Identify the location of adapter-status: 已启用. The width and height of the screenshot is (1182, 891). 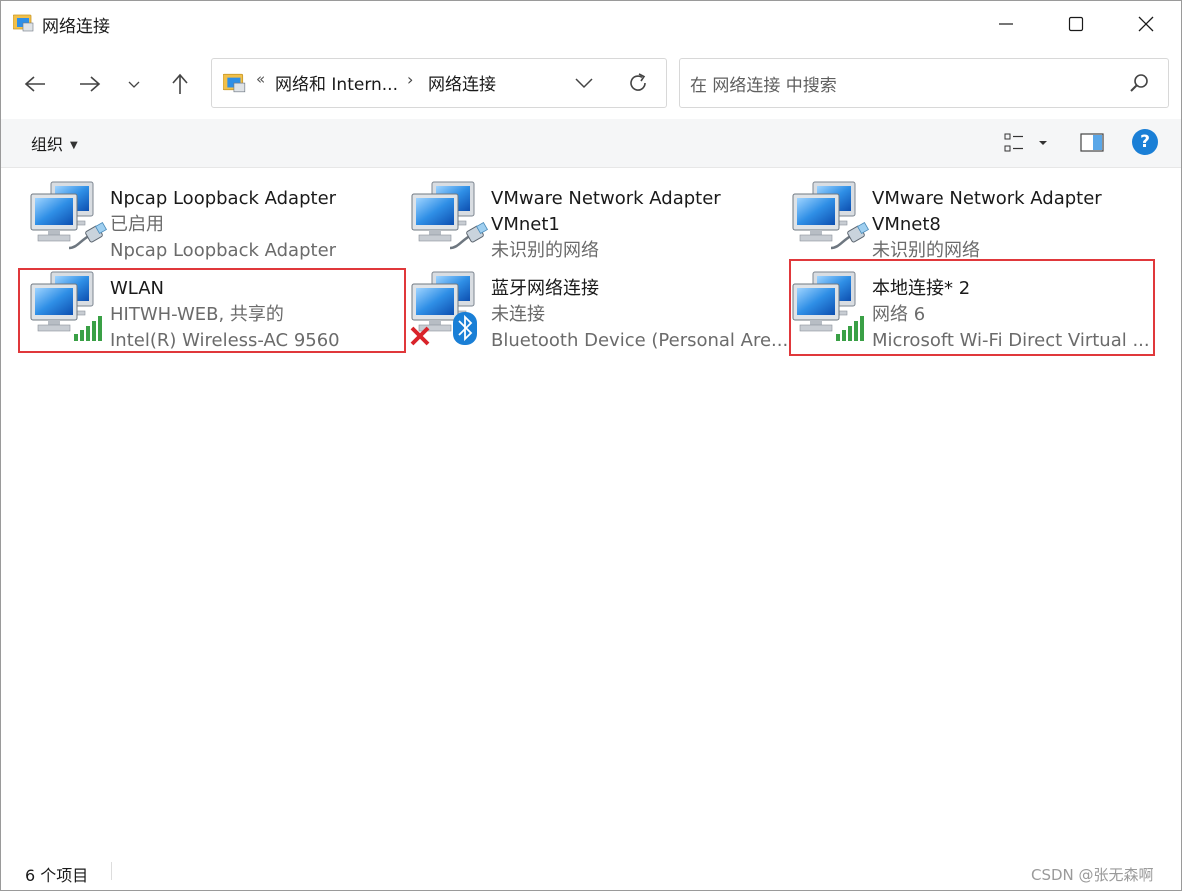
(137, 224).